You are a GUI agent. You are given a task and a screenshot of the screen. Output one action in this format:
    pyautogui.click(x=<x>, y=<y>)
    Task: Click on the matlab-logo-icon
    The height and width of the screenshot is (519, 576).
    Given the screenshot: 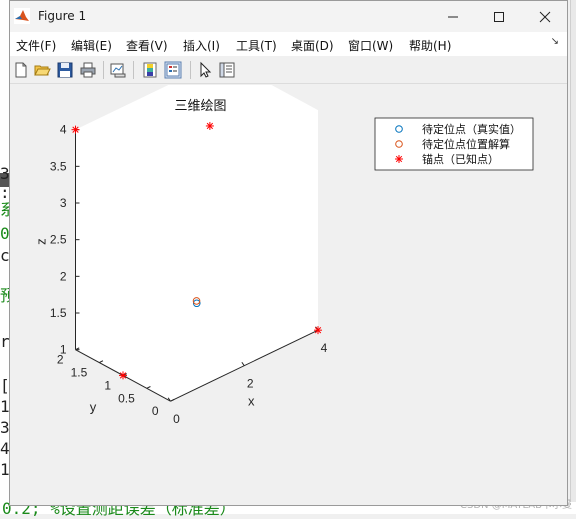 What is the action you would take?
    pyautogui.click(x=22, y=16)
    